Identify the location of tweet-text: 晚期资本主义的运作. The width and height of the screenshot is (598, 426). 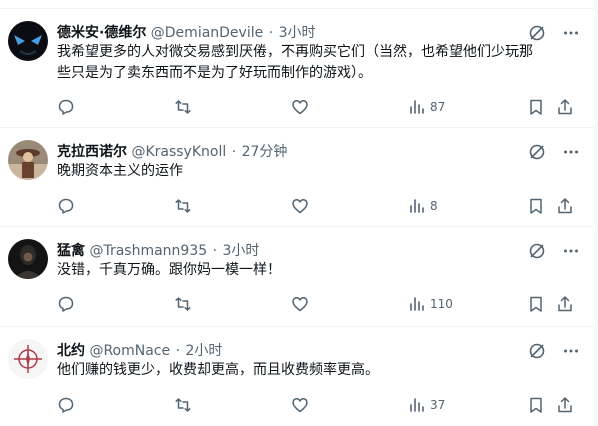
(120, 171).